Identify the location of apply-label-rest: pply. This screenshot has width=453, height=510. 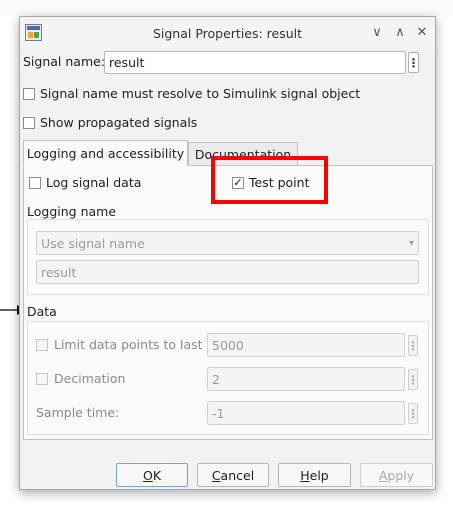
(401, 475).